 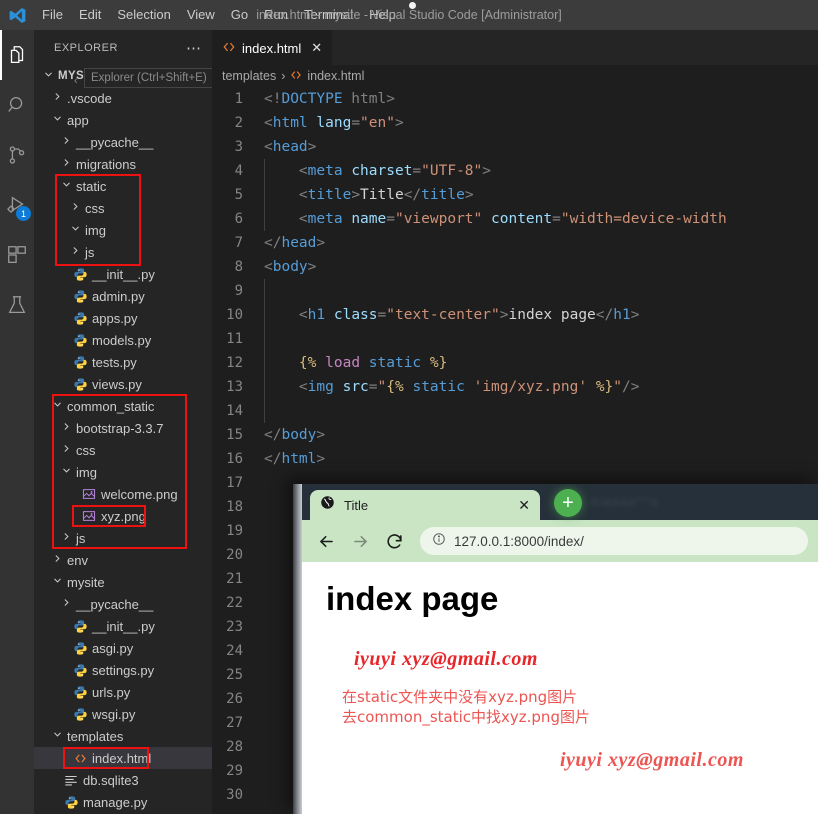 I want to click on breadcrumb: templates › index.html, so click(x=515, y=76).